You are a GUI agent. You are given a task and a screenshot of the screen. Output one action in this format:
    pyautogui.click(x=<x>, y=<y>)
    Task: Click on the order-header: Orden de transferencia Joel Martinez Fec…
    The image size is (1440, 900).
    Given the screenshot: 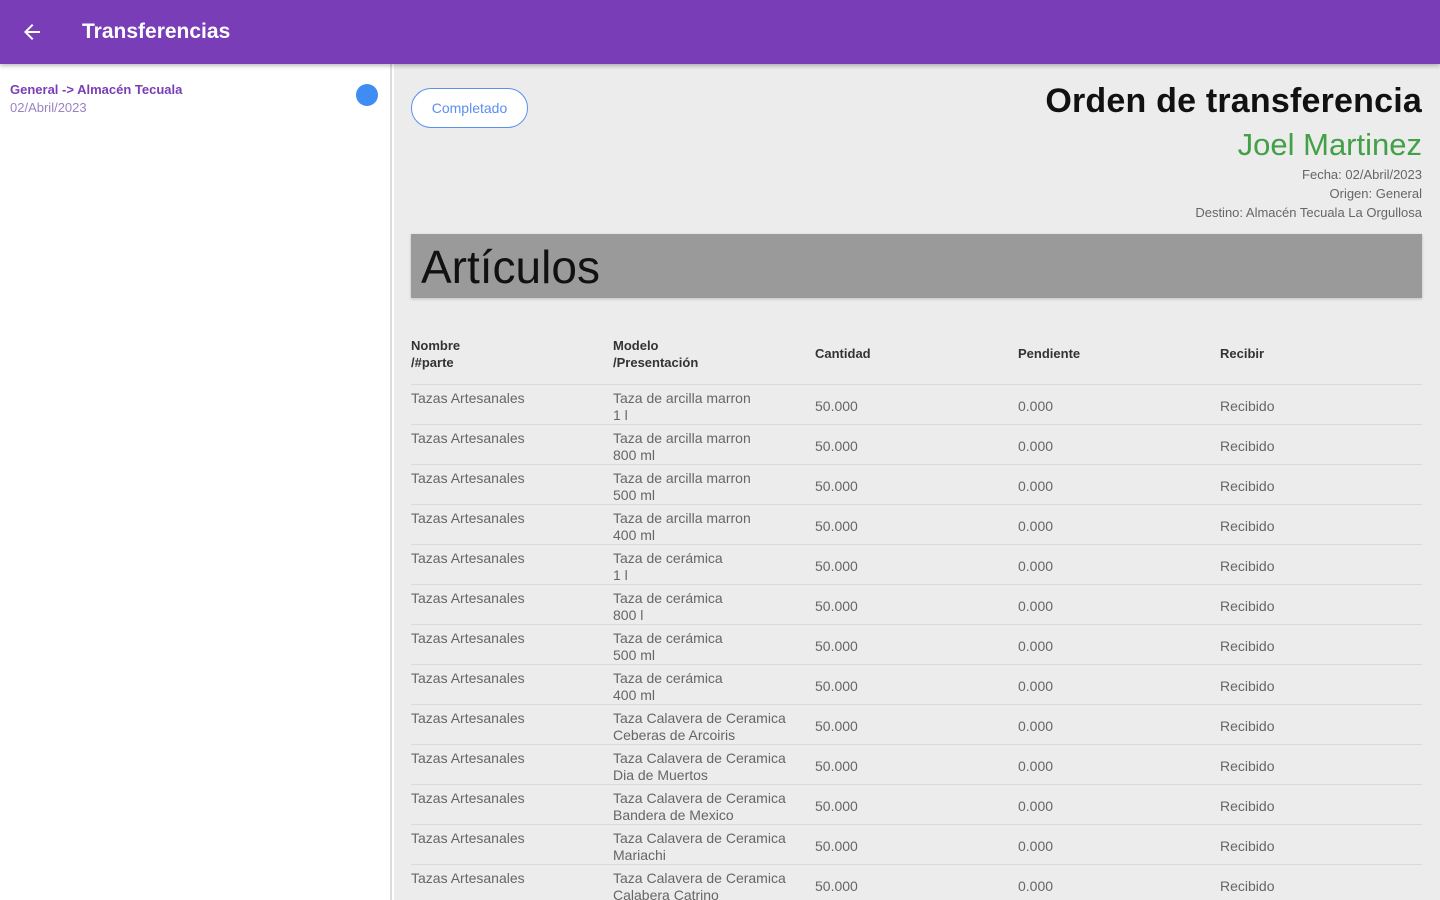 What is the action you would take?
    pyautogui.click(x=1233, y=151)
    